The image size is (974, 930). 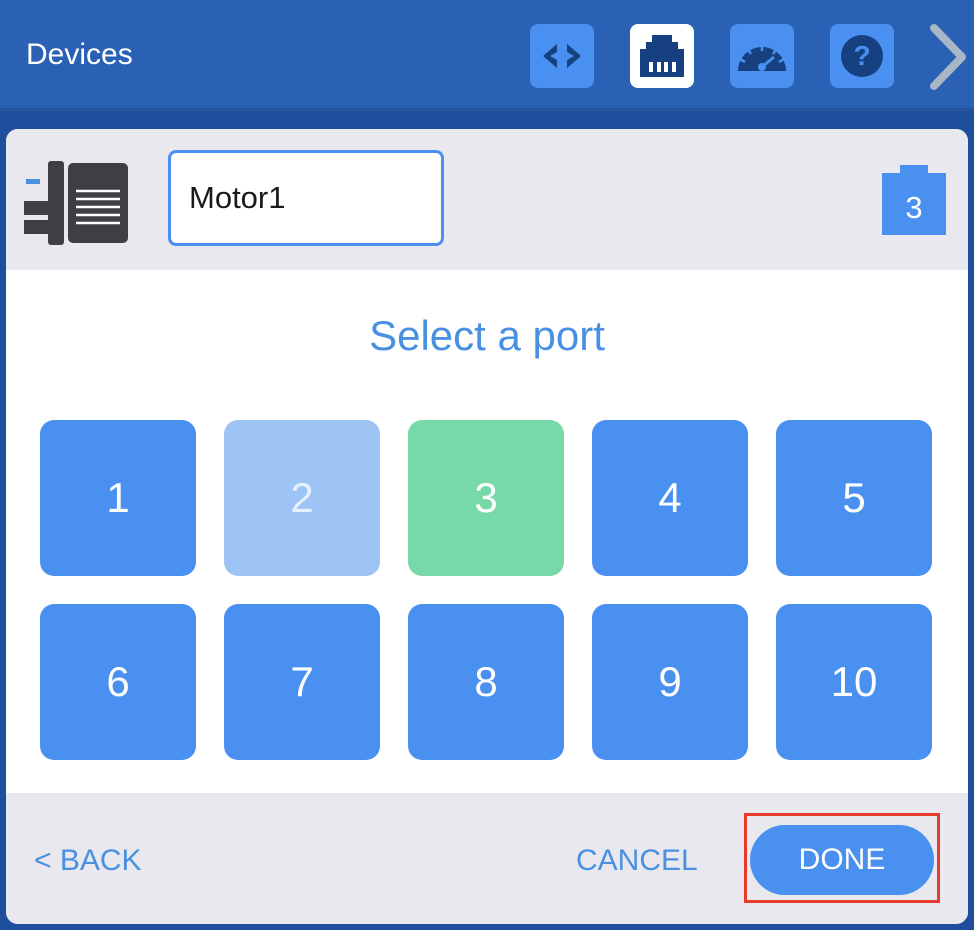 What do you see at coordinates (79, 54) in the screenshot?
I see `page-title: Devices` at bounding box center [79, 54].